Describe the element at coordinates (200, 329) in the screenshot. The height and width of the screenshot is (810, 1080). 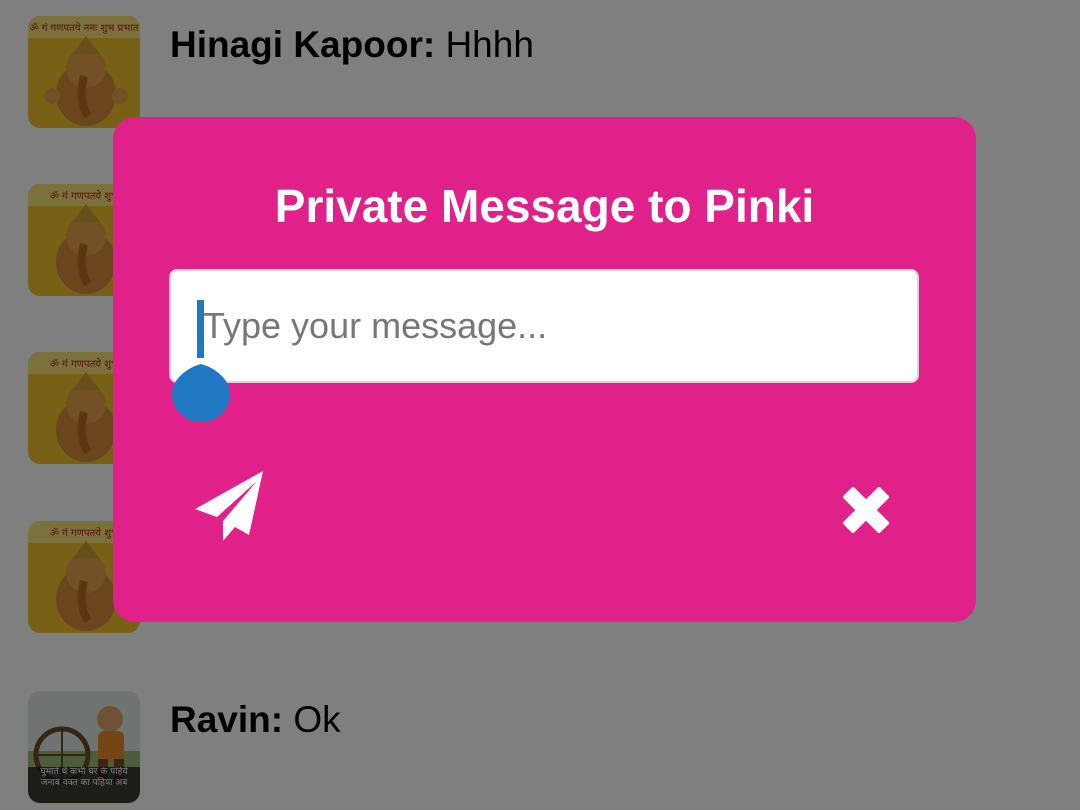
I see `text-cursor` at that location.